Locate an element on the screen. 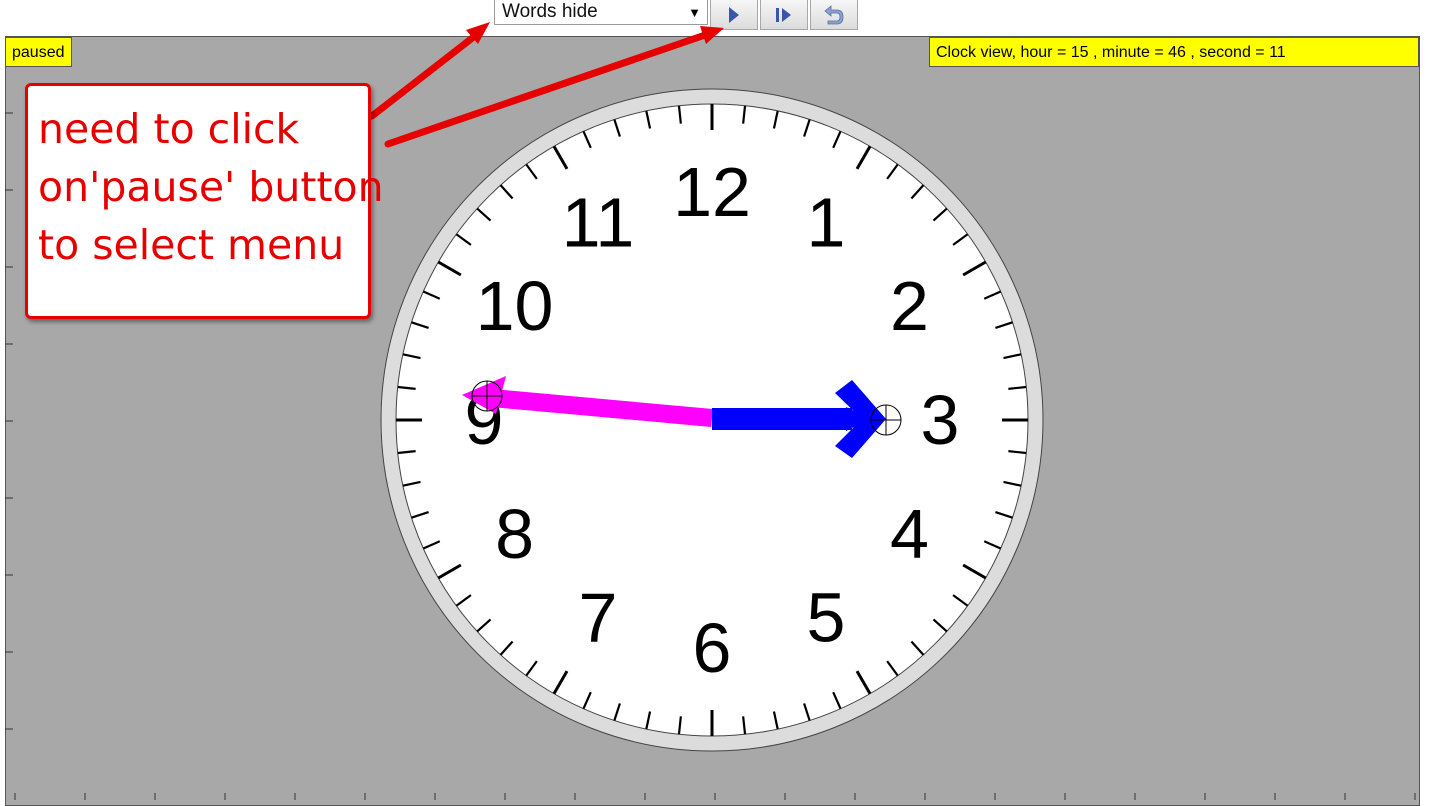 The height and width of the screenshot is (806, 1429). hour-number: 11 is located at coordinates (598, 223).